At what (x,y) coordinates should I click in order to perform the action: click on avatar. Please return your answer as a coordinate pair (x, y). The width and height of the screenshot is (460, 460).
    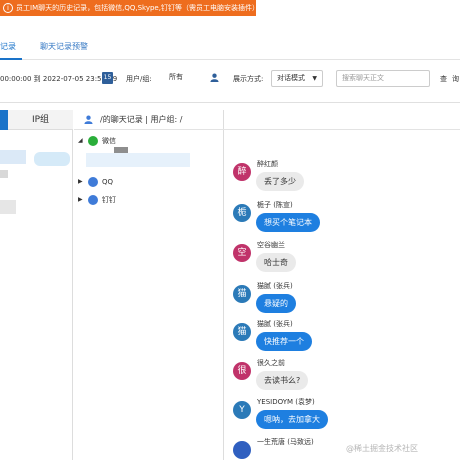
    Looking at the image, I should click on (242, 450).